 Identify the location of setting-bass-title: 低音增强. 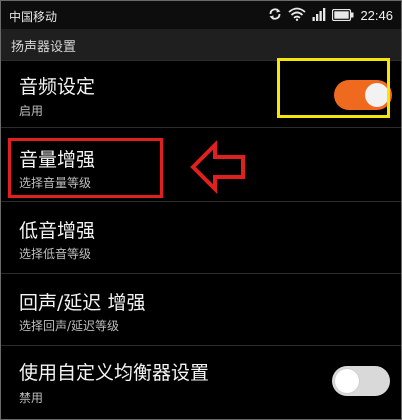
(57, 231).